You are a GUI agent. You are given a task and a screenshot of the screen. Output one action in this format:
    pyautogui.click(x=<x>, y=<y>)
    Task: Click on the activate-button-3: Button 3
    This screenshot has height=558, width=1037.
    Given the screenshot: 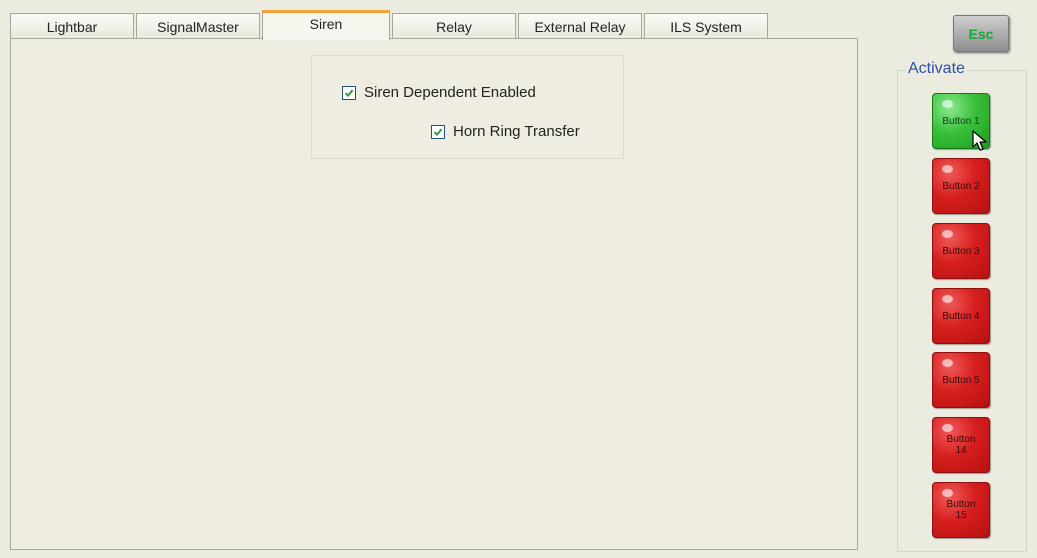 What is the action you would take?
    pyautogui.click(x=961, y=251)
    